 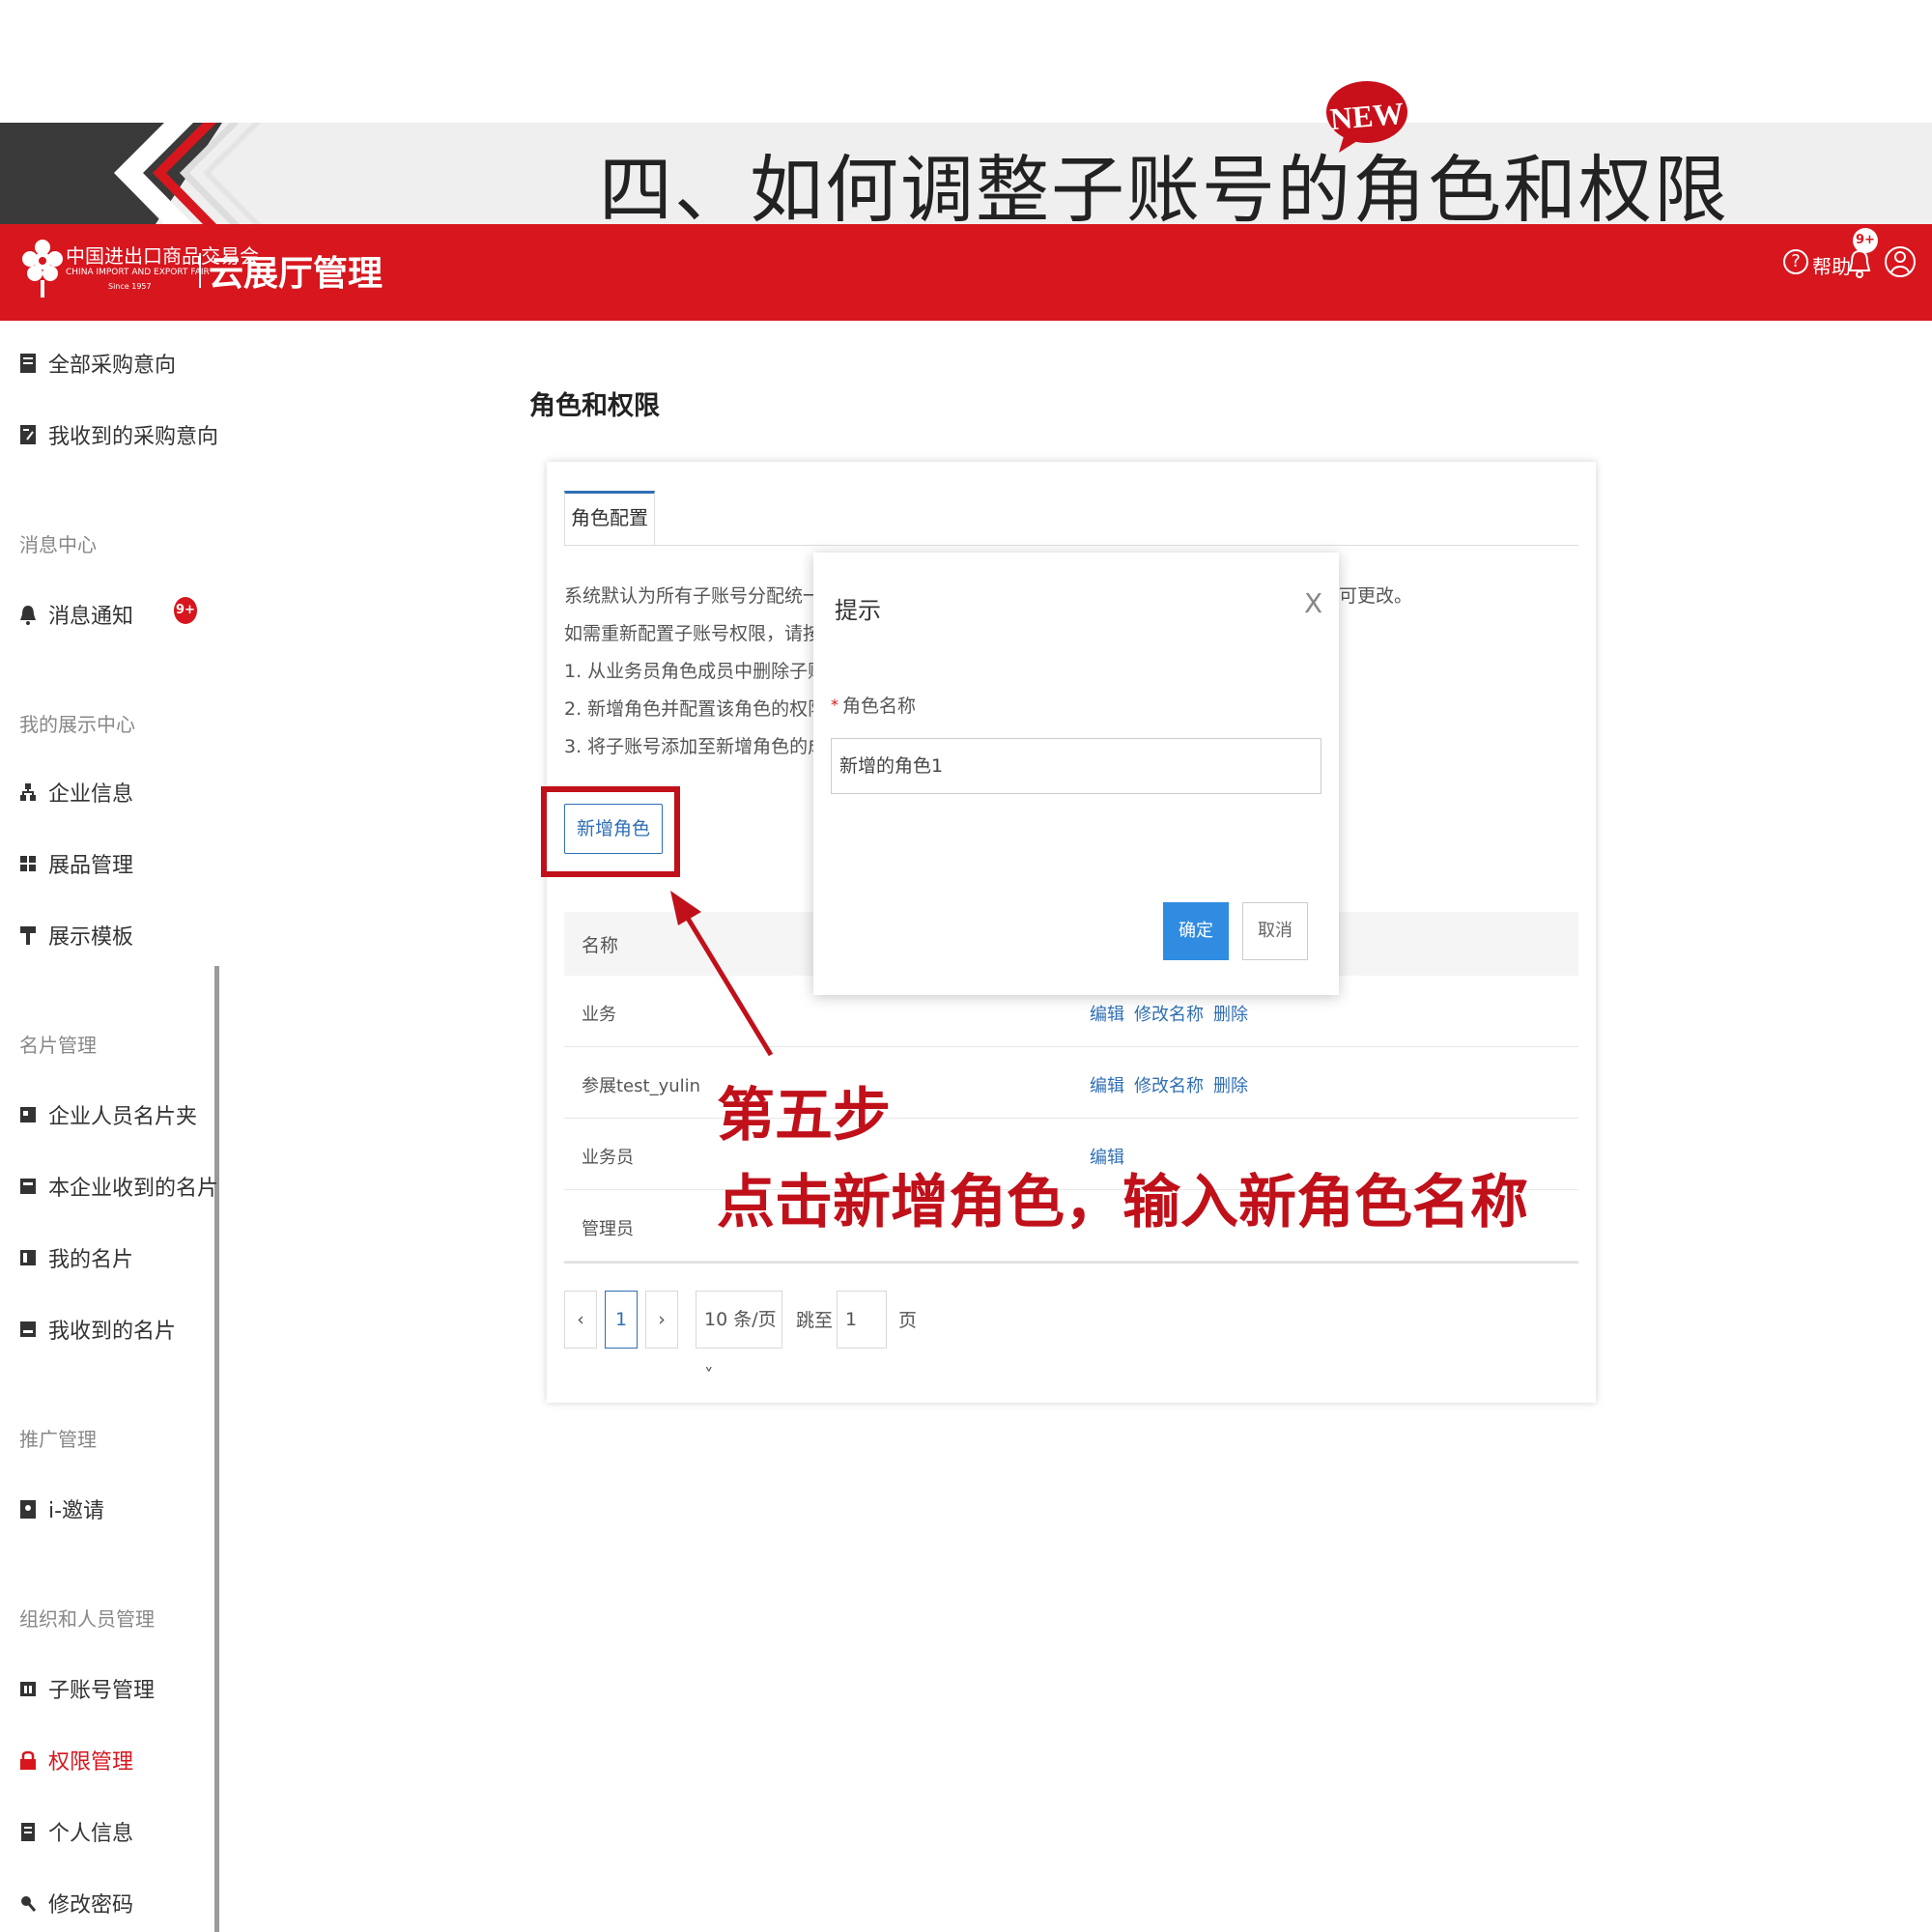 What do you see at coordinates (116, 1509) in the screenshot?
I see `sidebar-item-invite: i-邀请` at bounding box center [116, 1509].